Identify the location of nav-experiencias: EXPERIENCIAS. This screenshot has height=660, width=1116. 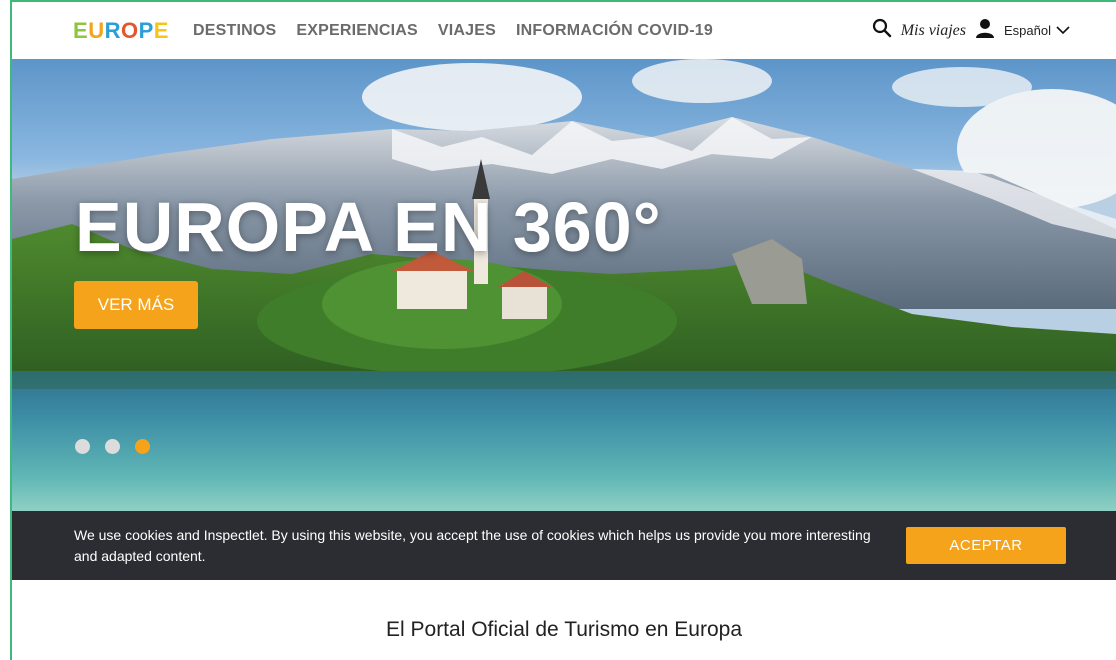
(357, 31).